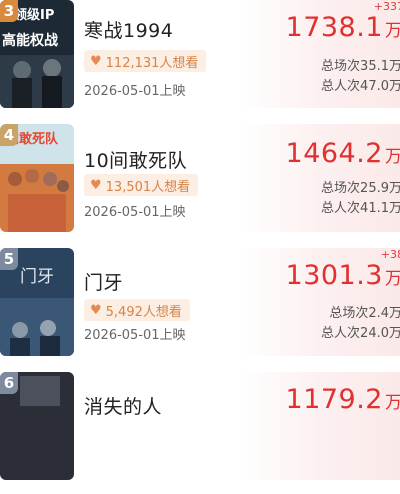 This screenshot has height=494, width=400. Describe the element at coordinates (143, 312) in the screenshot. I see `want-count-text: 5,492人想看` at that location.